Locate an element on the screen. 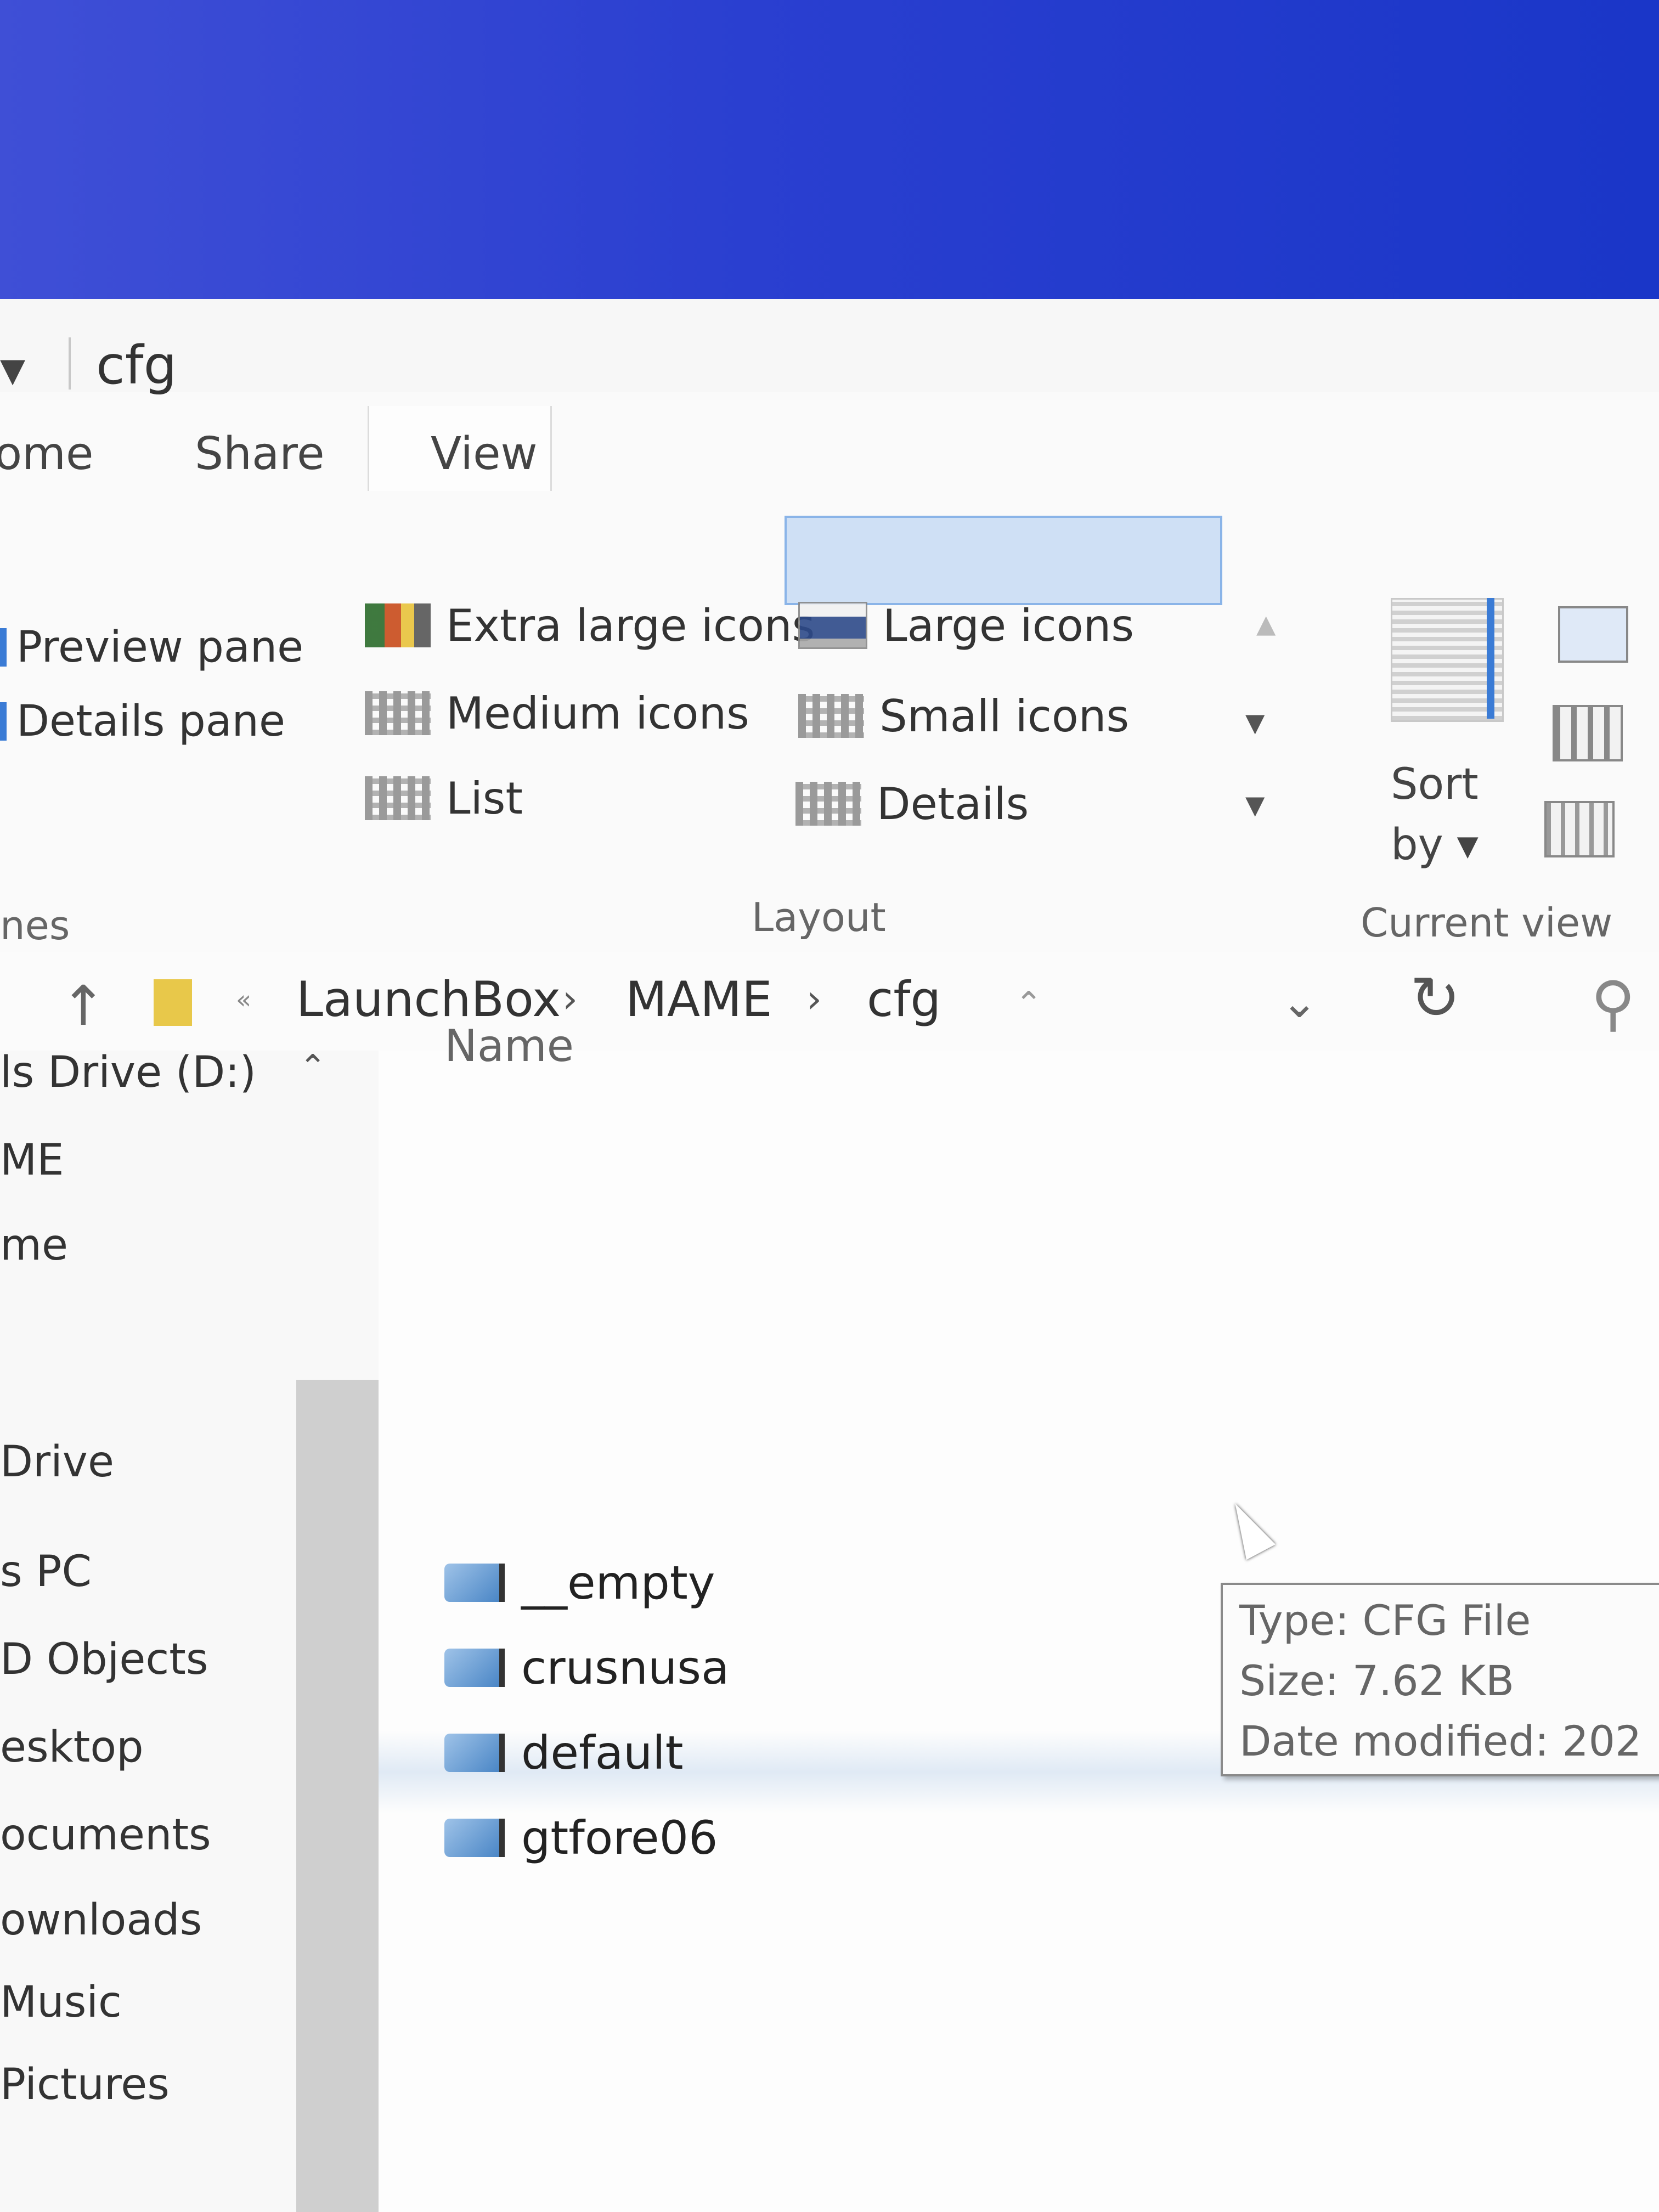  title-separator is located at coordinates (70, 363).